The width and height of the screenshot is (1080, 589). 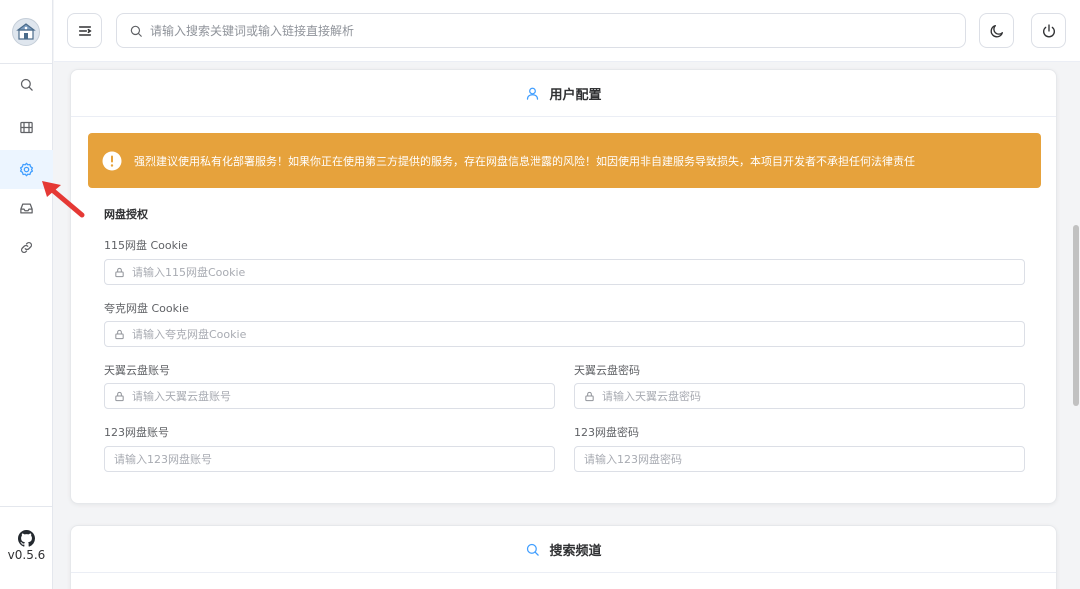 I want to click on film-icon, so click(x=26, y=127).